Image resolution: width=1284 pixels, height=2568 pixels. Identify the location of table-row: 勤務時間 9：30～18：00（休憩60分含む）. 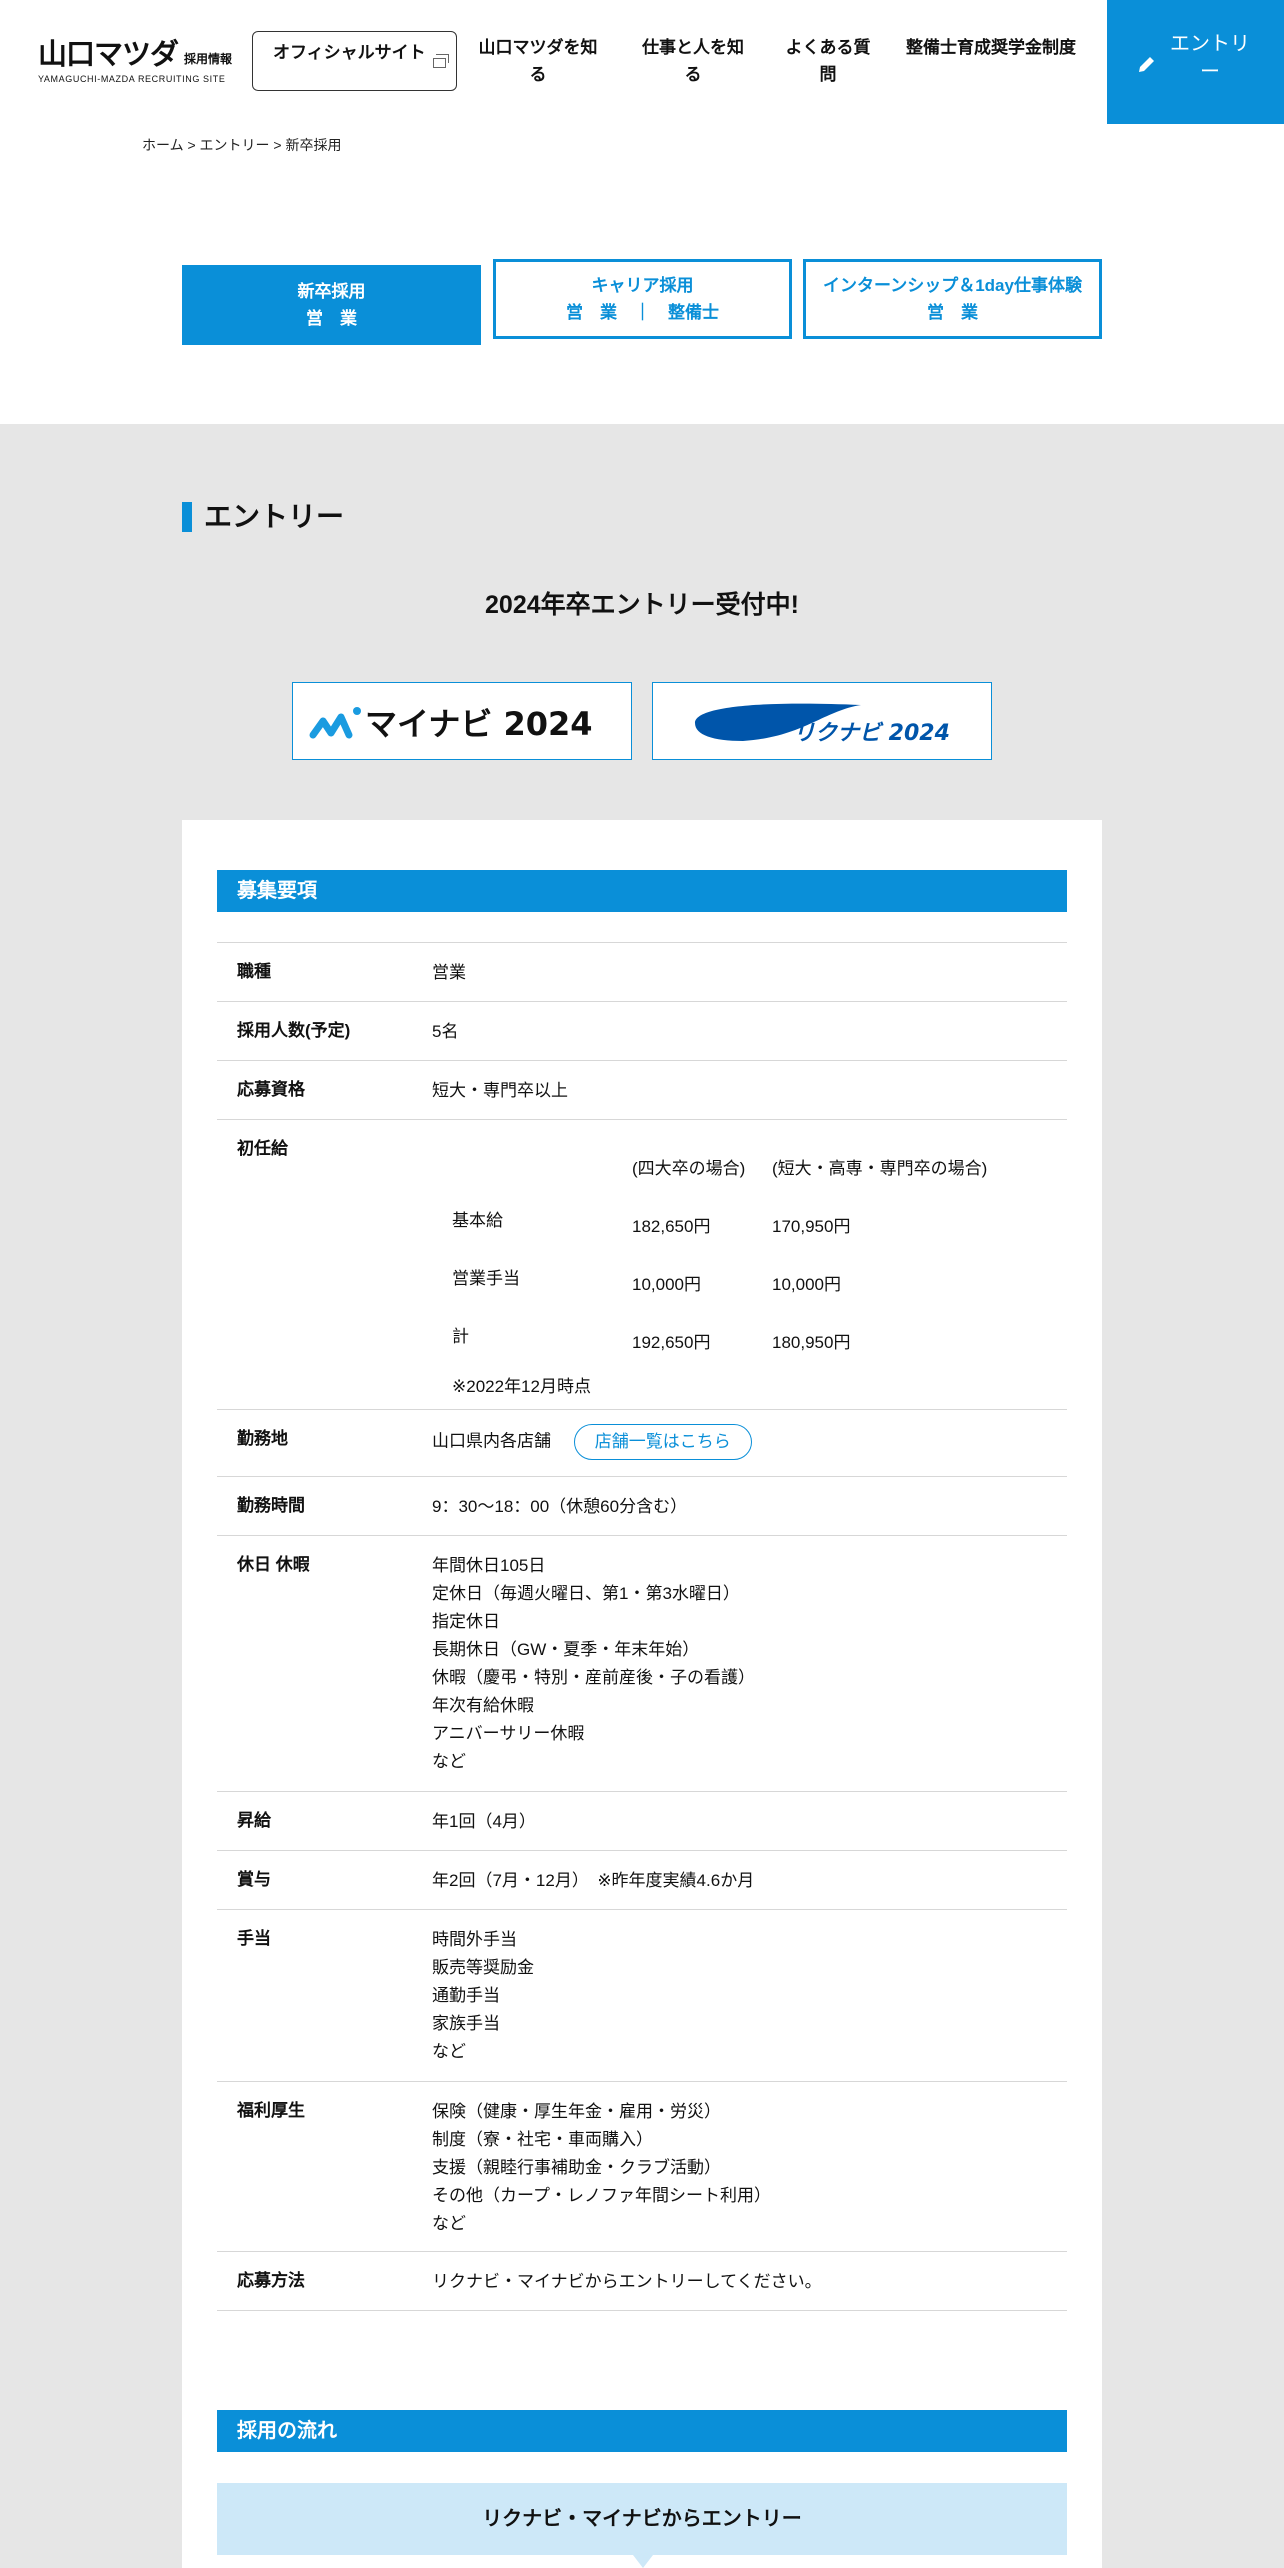
(642, 1505).